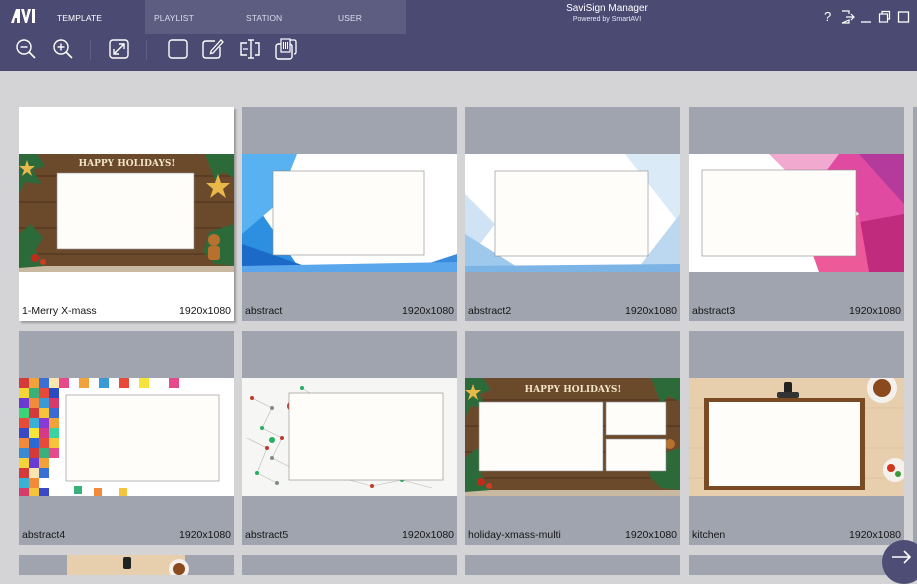 This screenshot has width=917, height=584. Describe the element at coordinates (23, 16) in the screenshot. I see `avi-logo` at that location.